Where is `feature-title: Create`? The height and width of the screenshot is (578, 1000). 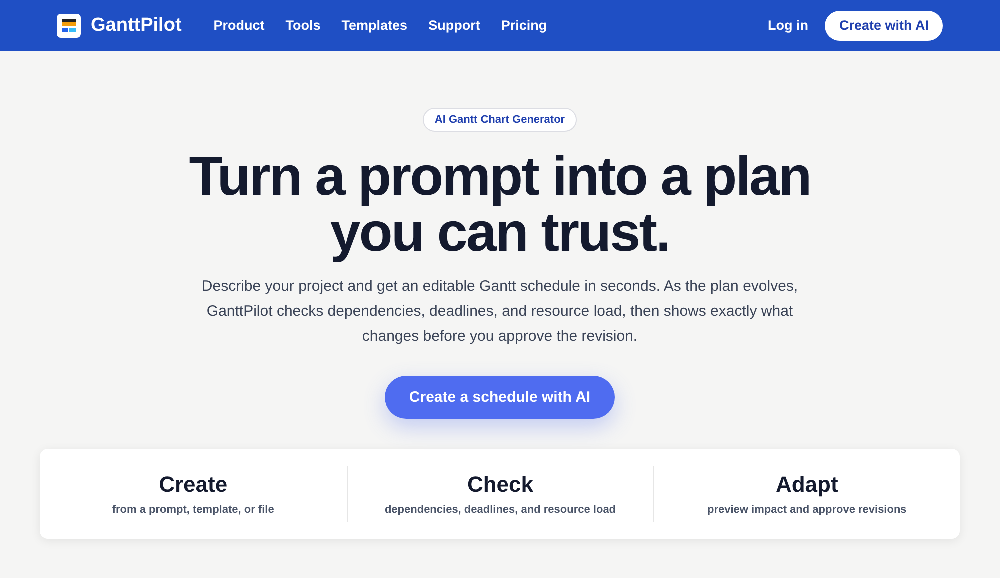
feature-title: Create is located at coordinates (193, 485).